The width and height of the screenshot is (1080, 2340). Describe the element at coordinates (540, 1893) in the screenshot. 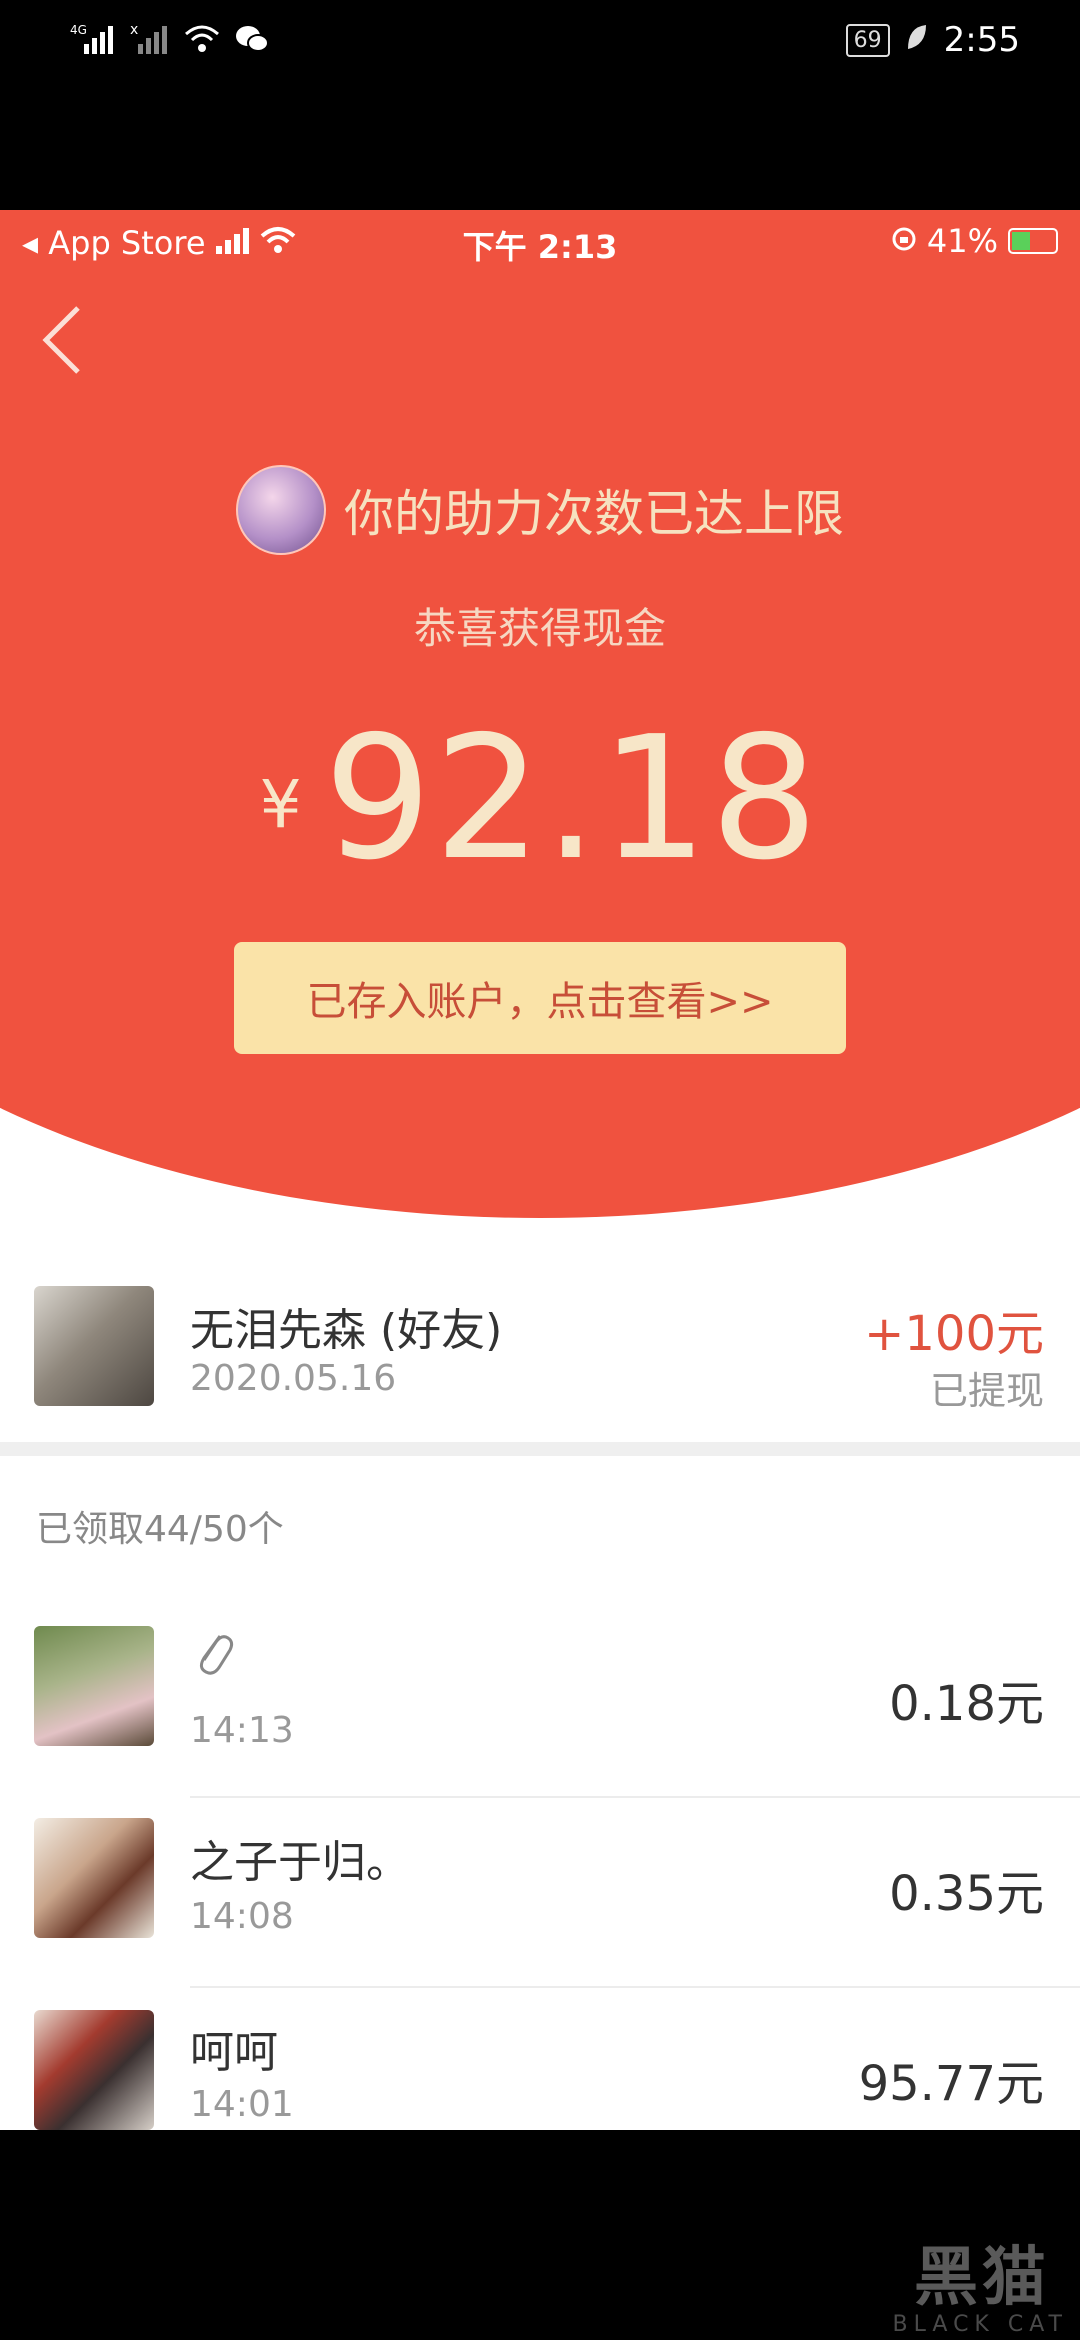

I see `list-item: 之子于归。 14:08 0.35元` at that location.